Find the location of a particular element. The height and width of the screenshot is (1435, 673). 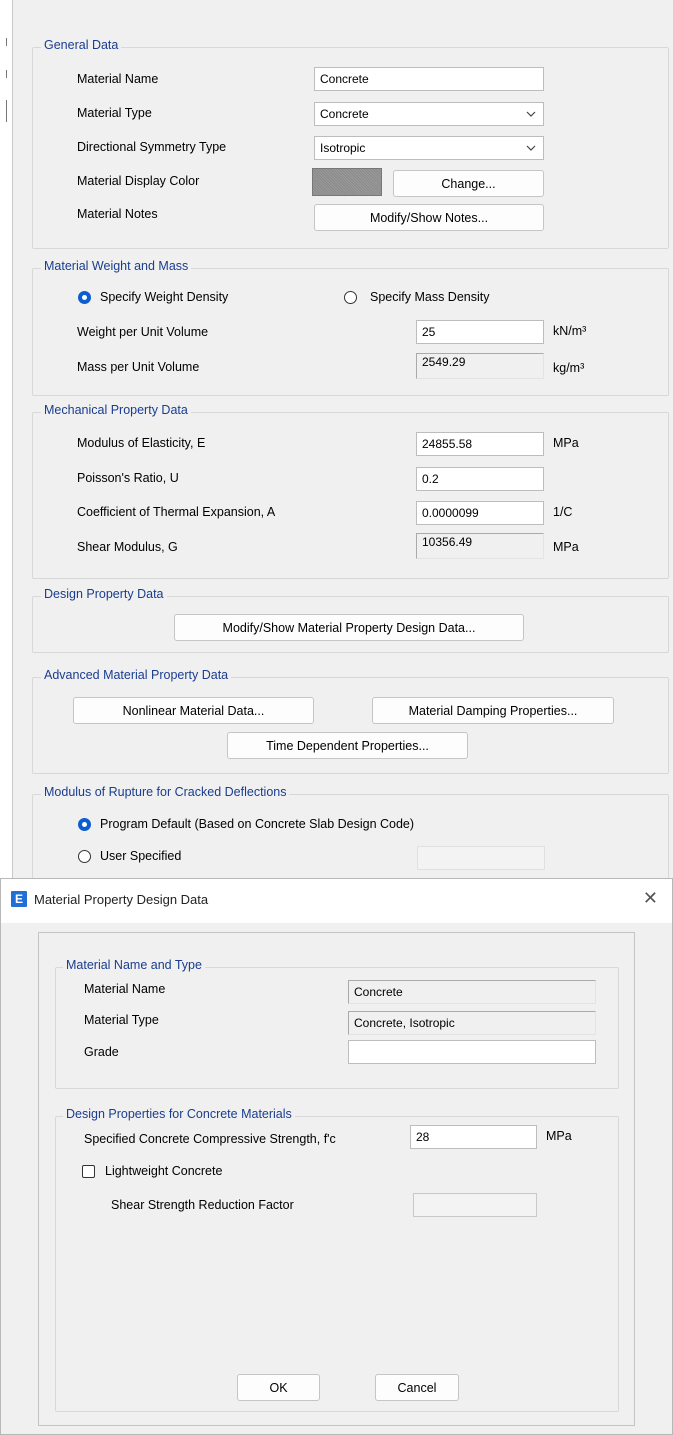

mass-density-radio-label: Specify Mass Density is located at coordinates (429, 297).